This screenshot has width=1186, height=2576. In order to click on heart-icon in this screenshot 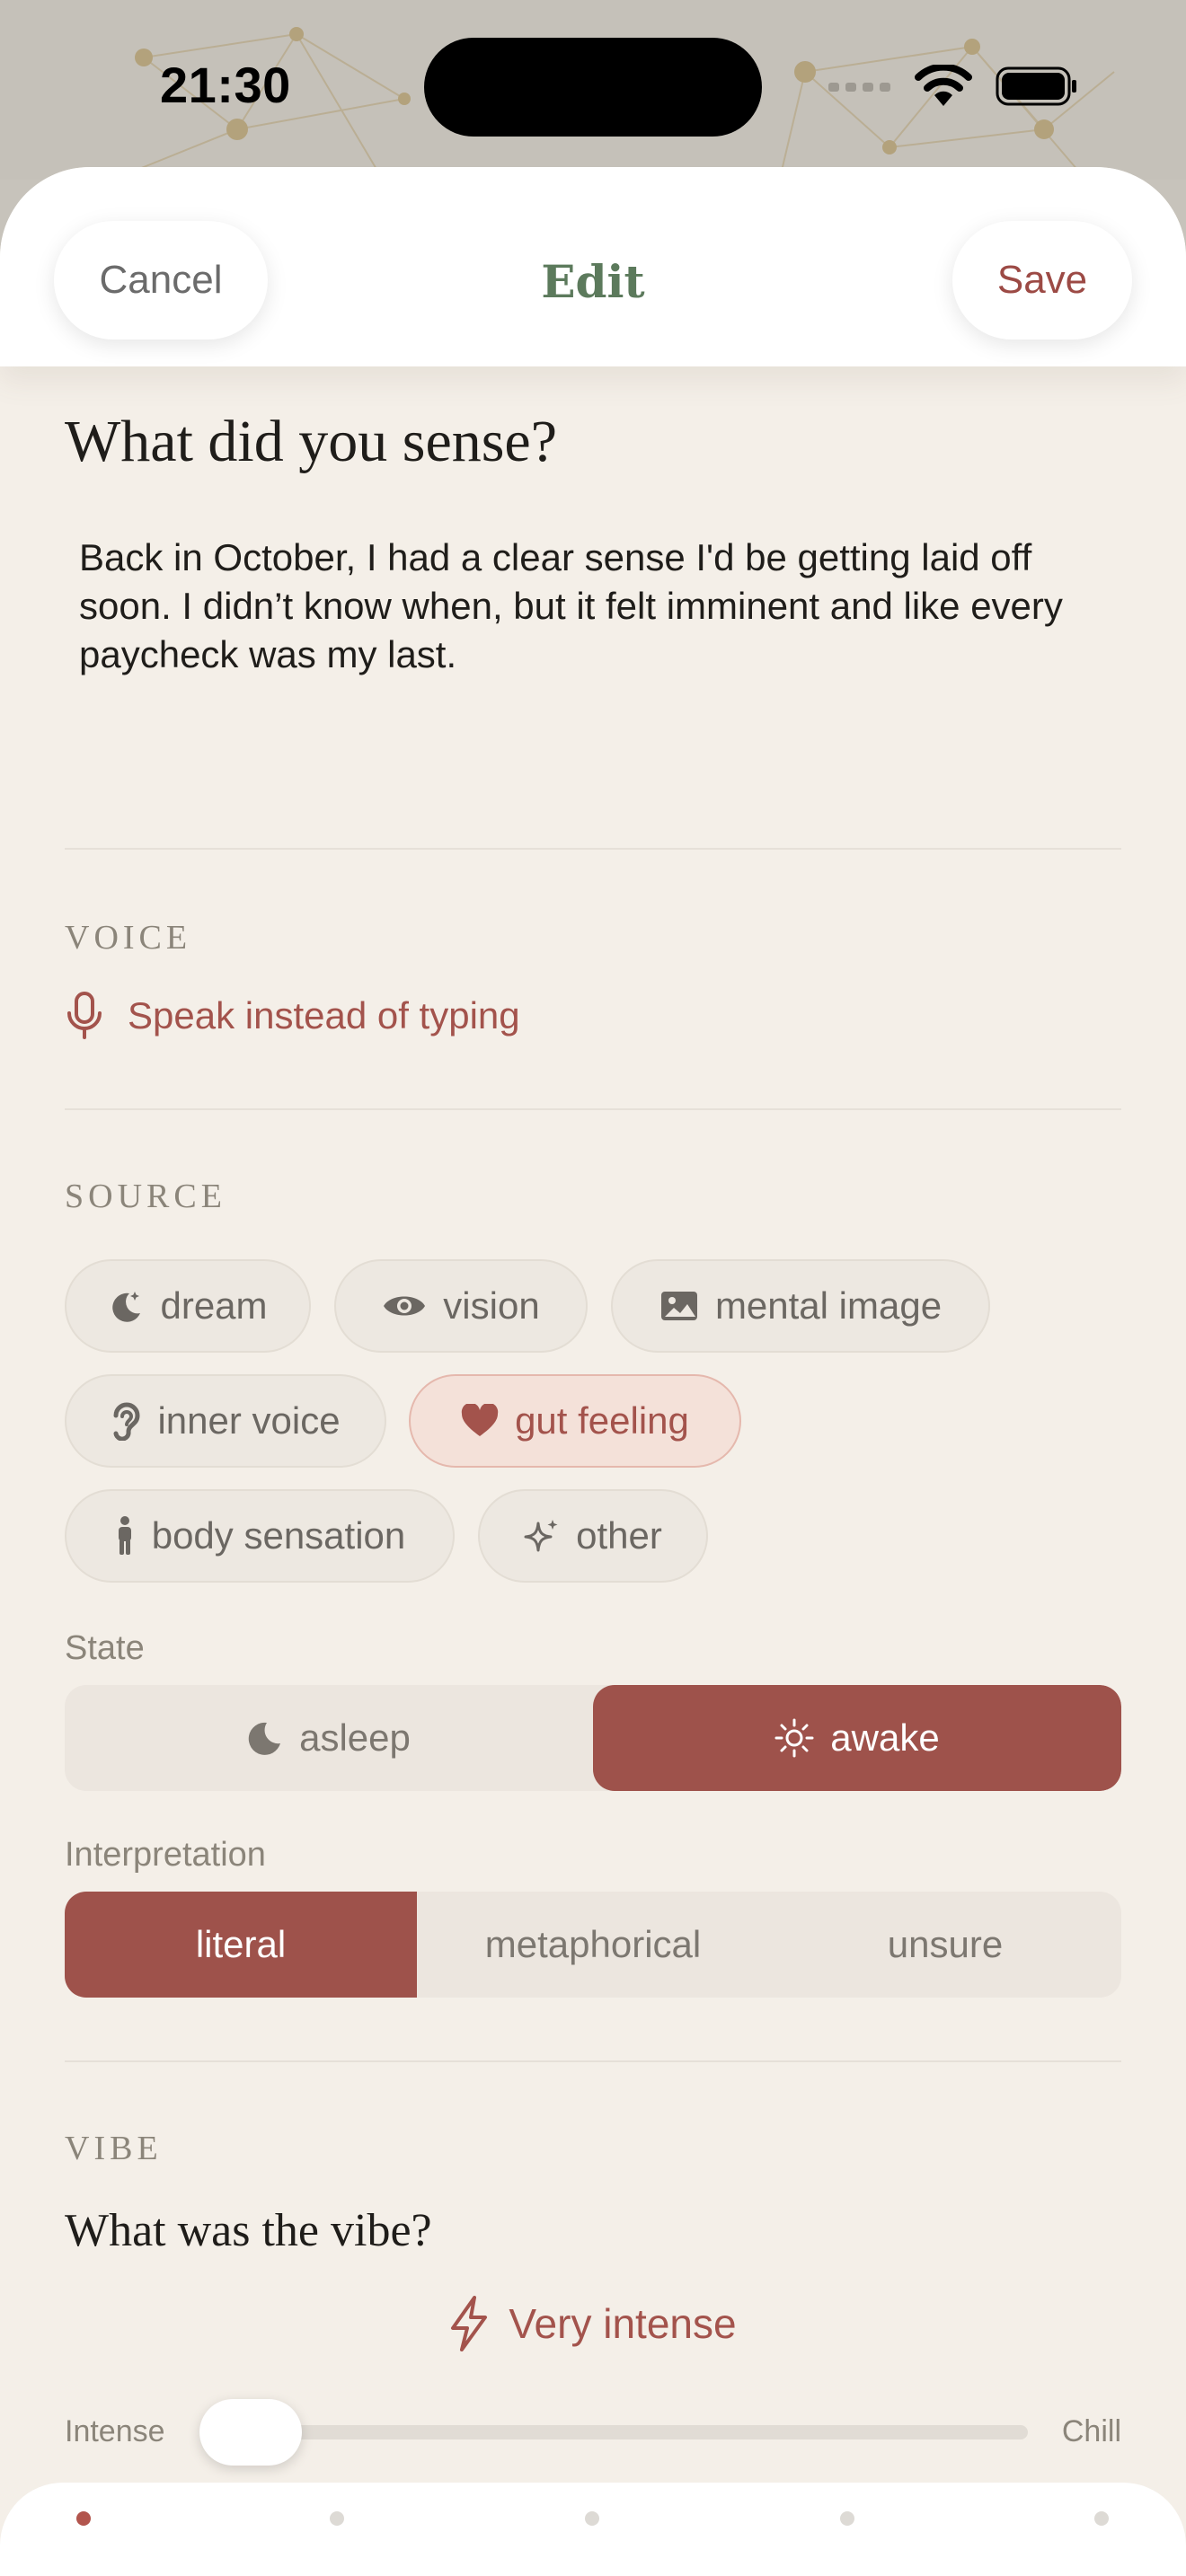, I will do `click(480, 1420)`.